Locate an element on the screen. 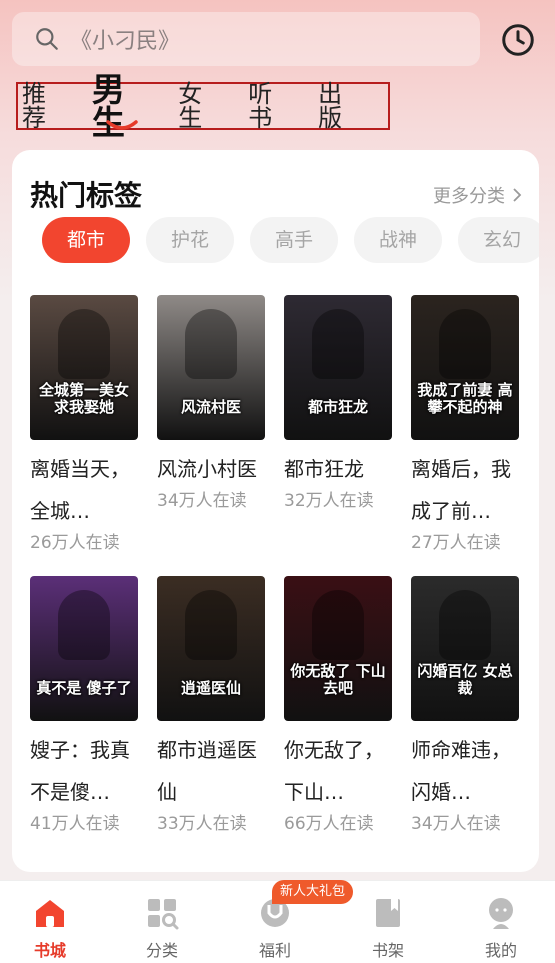 The image size is (555, 963). book-readers: 32万人在读 is located at coordinates (329, 501).